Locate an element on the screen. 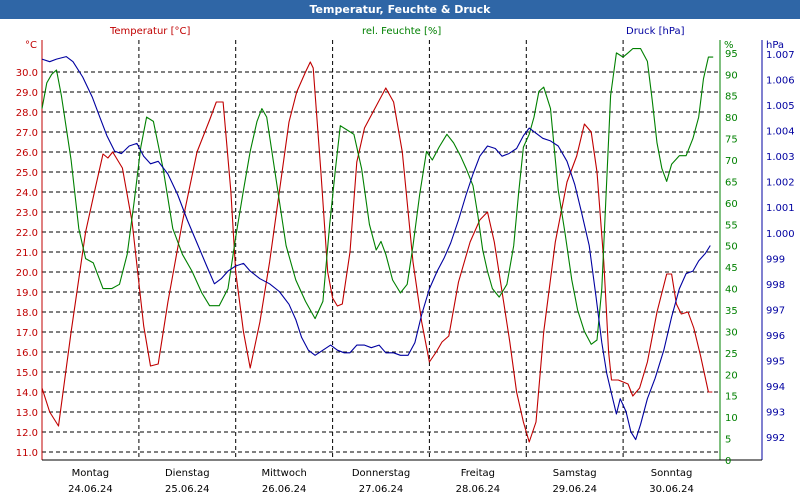  x-axis-date-label: 30.06.24 is located at coordinates (671, 489).